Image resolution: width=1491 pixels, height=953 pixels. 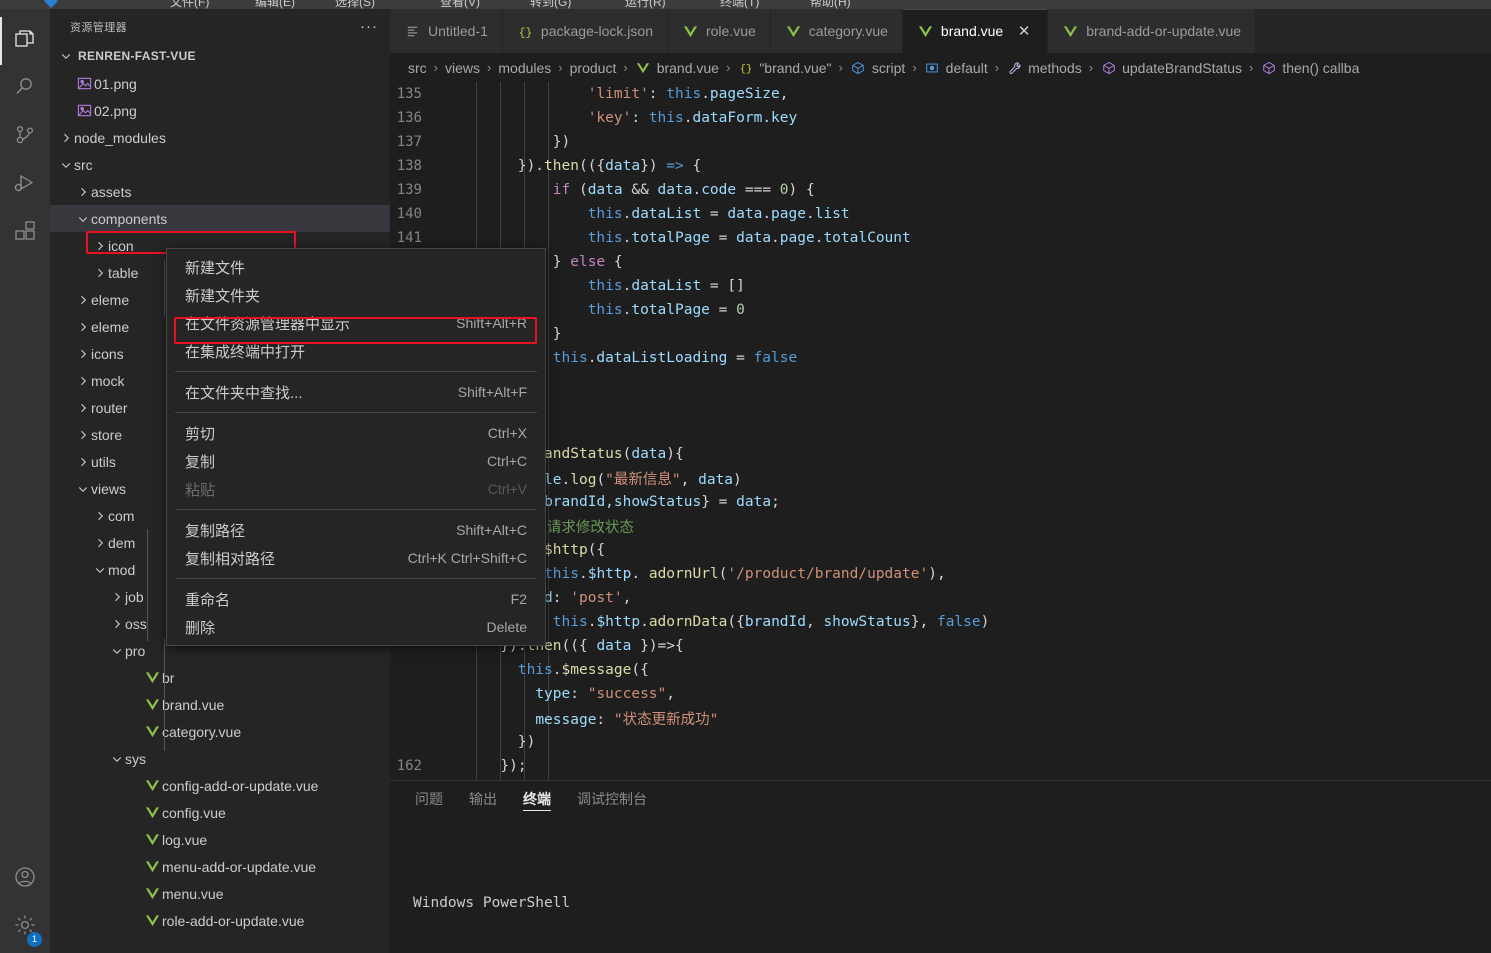 What do you see at coordinates (25, 89) in the screenshot?
I see `activitybar-item-search` at bounding box center [25, 89].